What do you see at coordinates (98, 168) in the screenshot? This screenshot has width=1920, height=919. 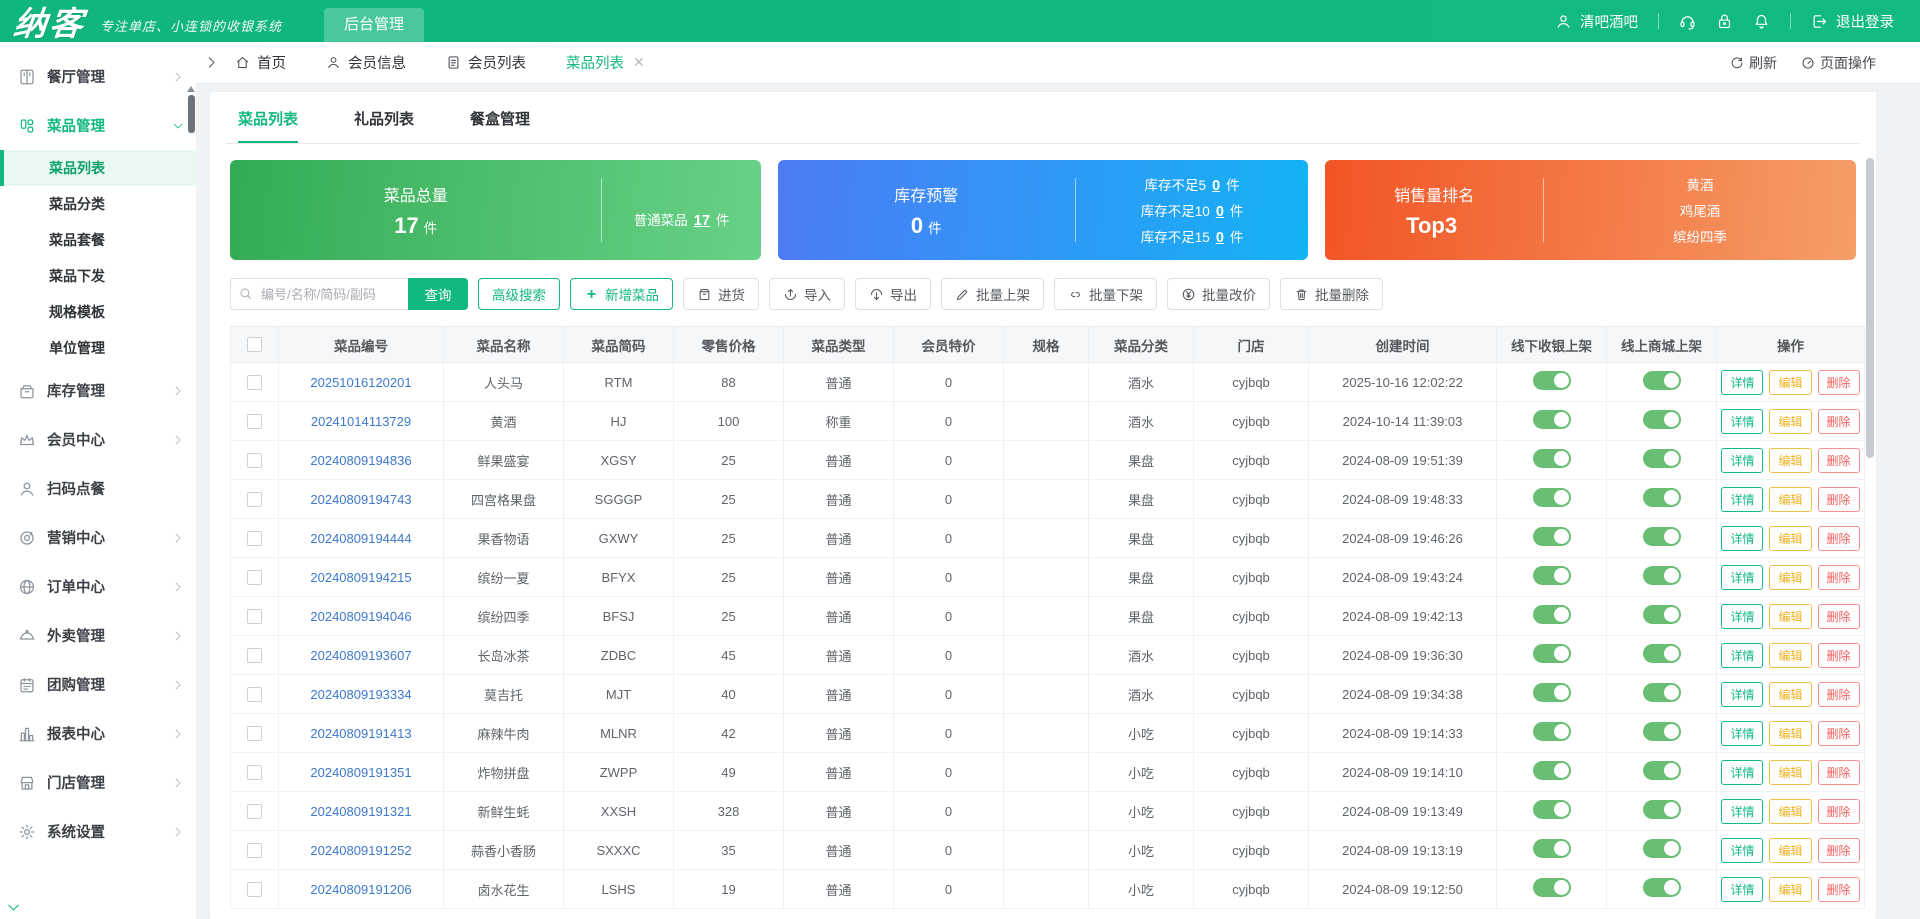 I see `sidebar-subitem-dish-list: 菜品列表` at bounding box center [98, 168].